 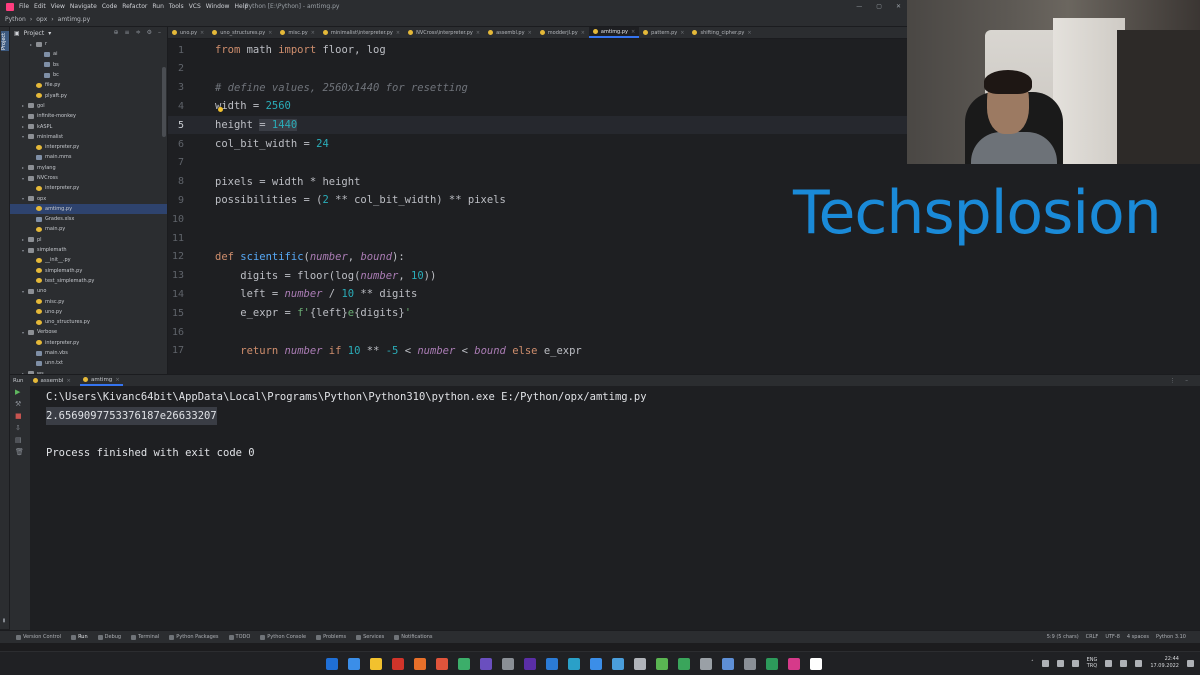 What do you see at coordinates (88, 260) in the screenshot?
I see `tree-item: __init__.py` at bounding box center [88, 260].